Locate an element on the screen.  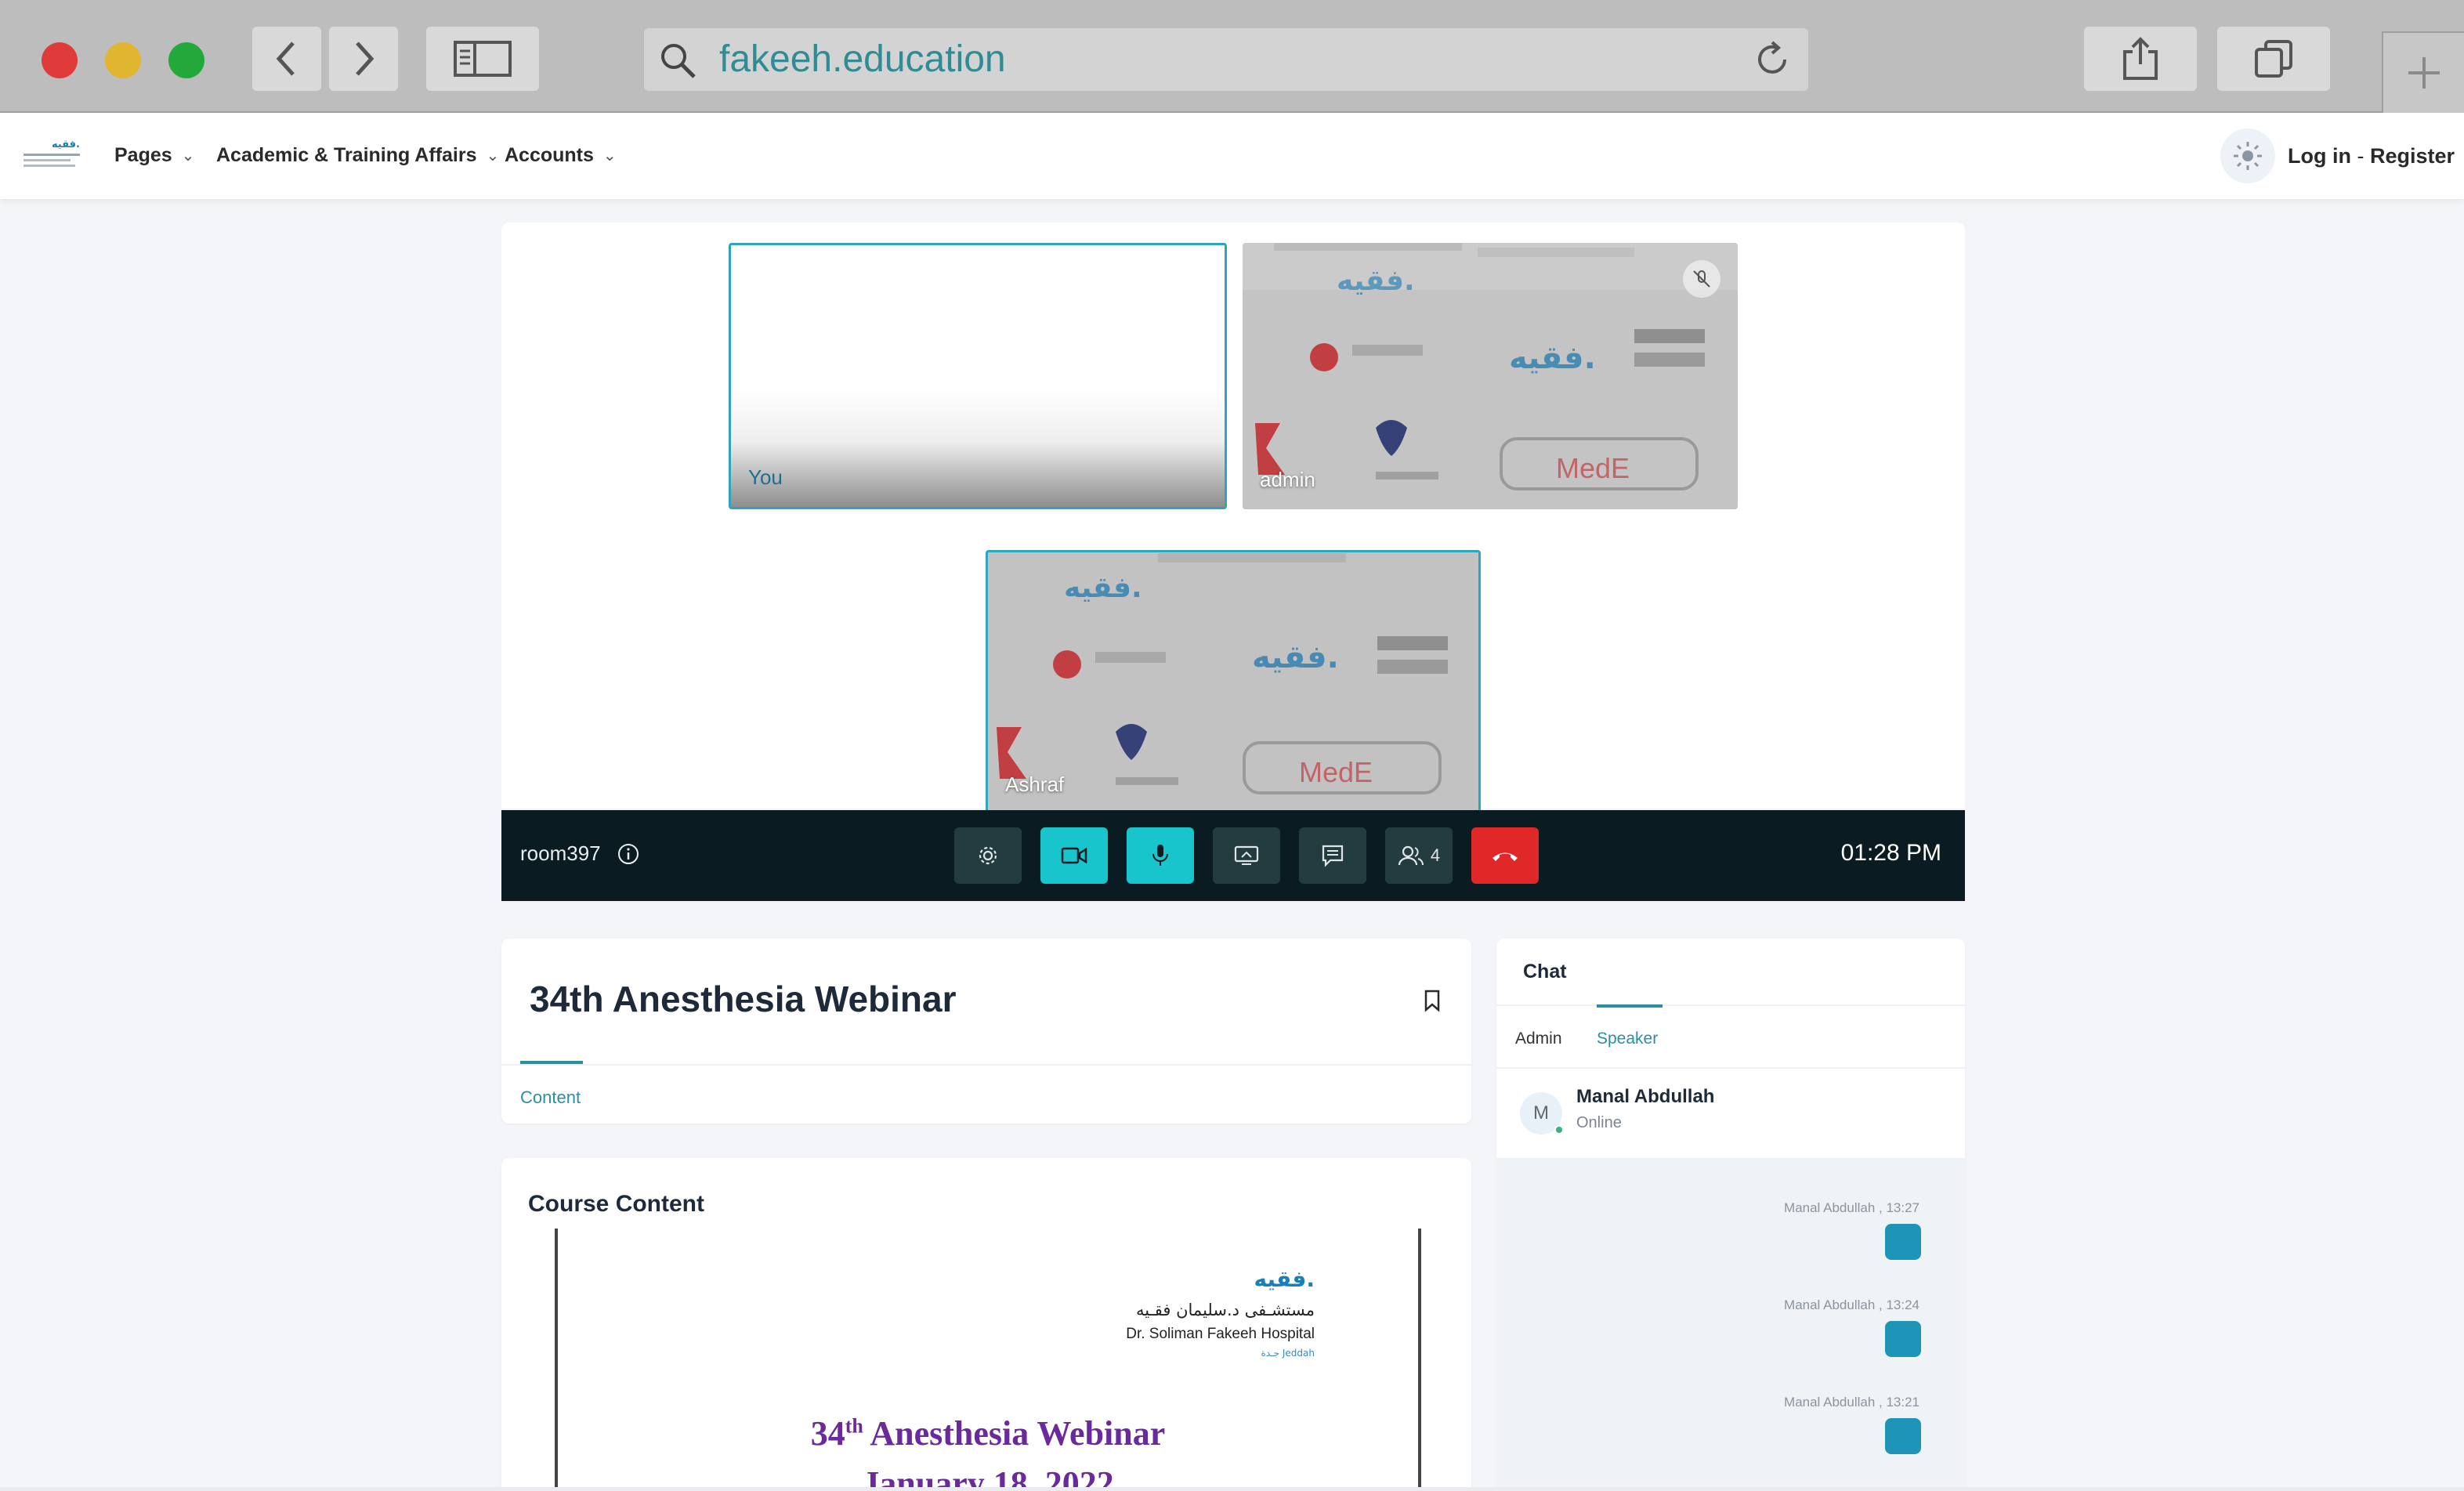
call-control-bar: room397 4 01:28 PM is located at coordinates (1233, 855).